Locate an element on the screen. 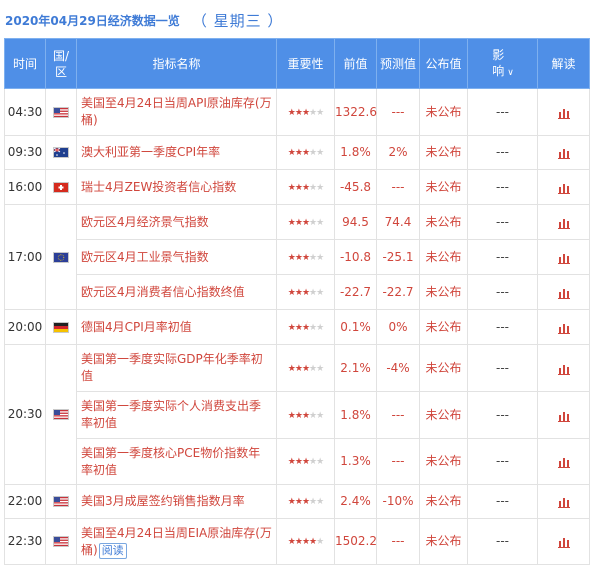 The width and height of the screenshot is (594, 578). indicator-name: 美国3月成屋签约销售指数月率 is located at coordinates (163, 501).